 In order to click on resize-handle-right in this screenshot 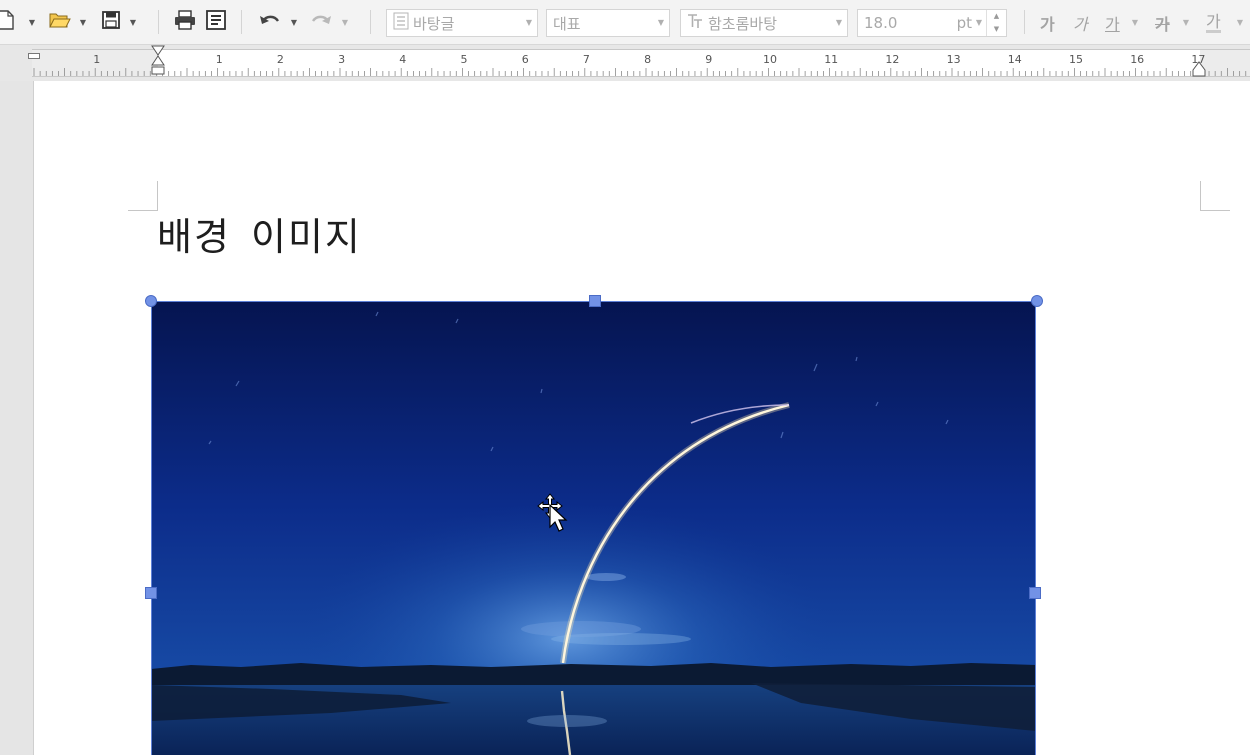, I will do `click(1035, 593)`.